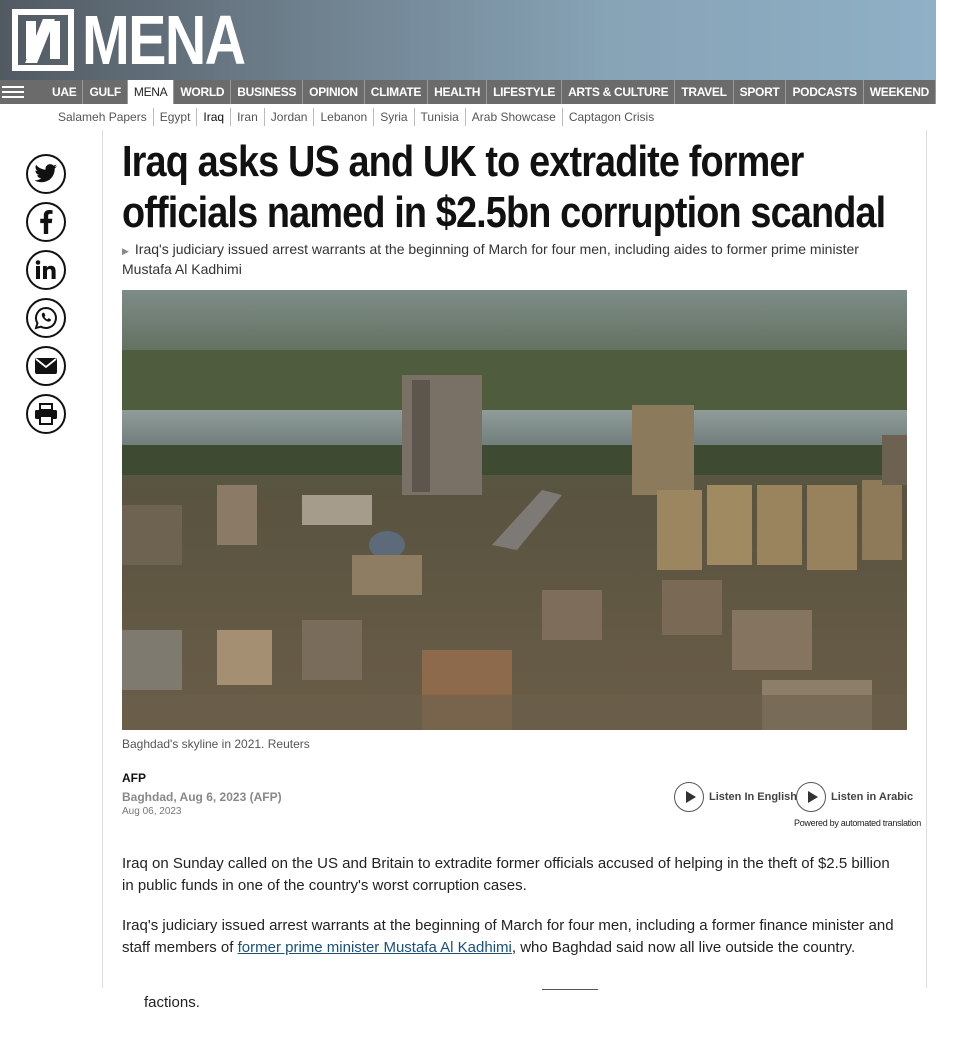 This screenshot has width=968, height=1060. Describe the element at coordinates (753, 797) in the screenshot. I see `listen-english-label: Listen In English` at that location.